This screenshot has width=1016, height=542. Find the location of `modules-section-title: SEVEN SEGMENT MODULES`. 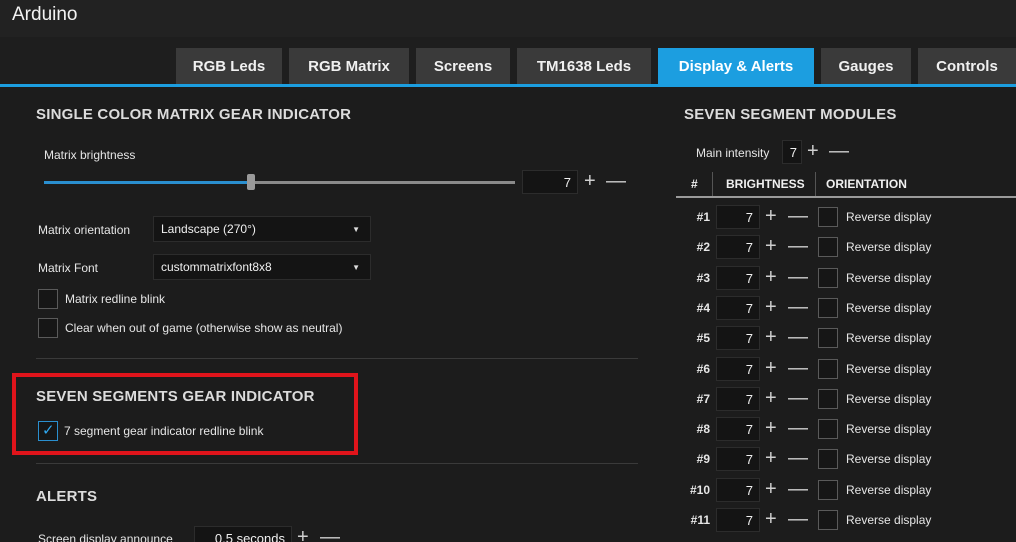

modules-section-title: SEVEN SEGMENT MODULES is located at coordinates (790, 114).